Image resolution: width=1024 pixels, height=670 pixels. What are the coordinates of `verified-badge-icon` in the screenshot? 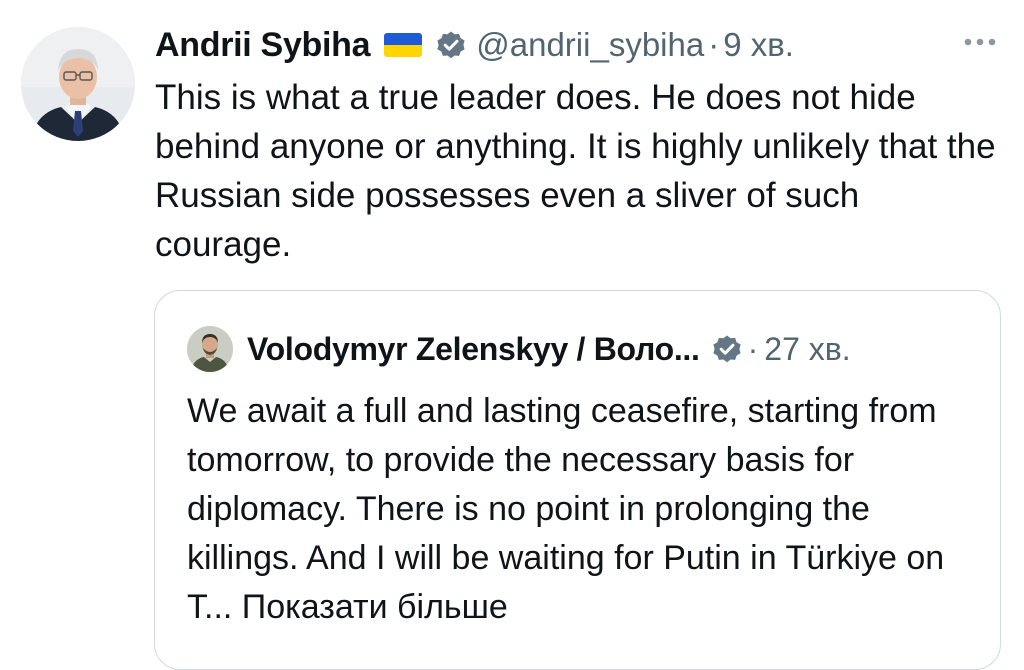 It's located at (451, 45).